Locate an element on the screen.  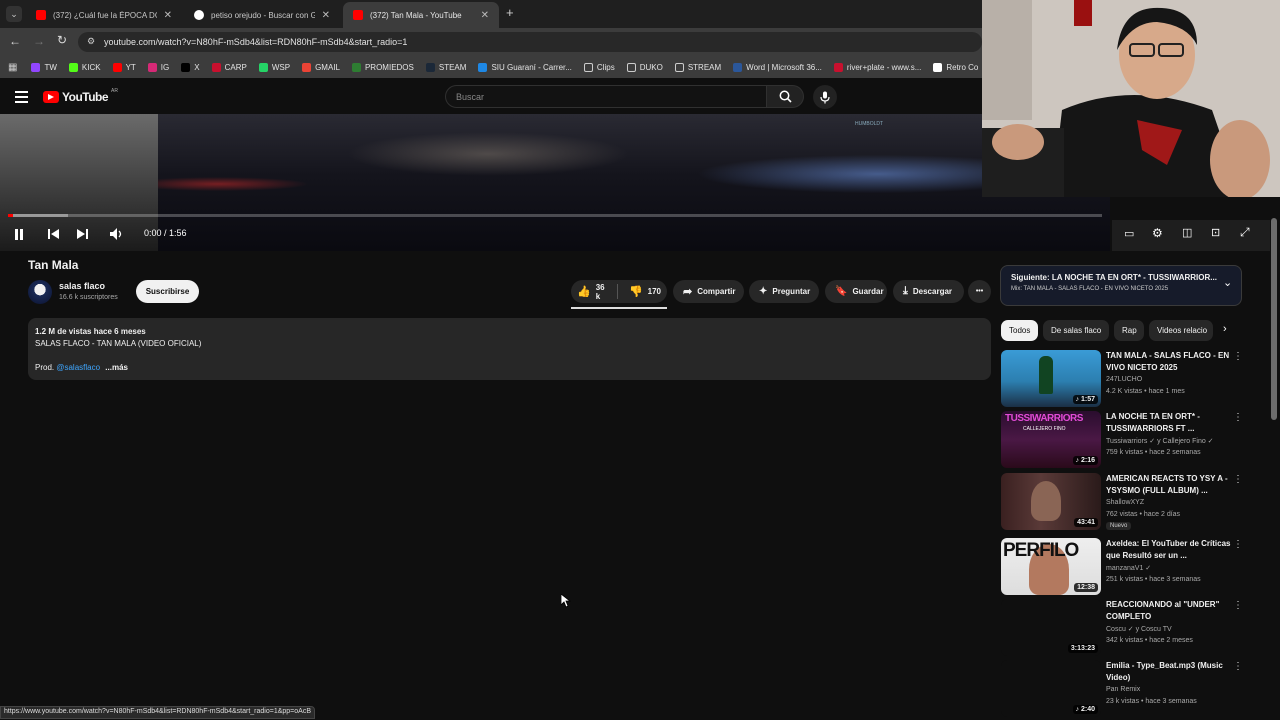
pause-button is located at coordinates (19, 234).